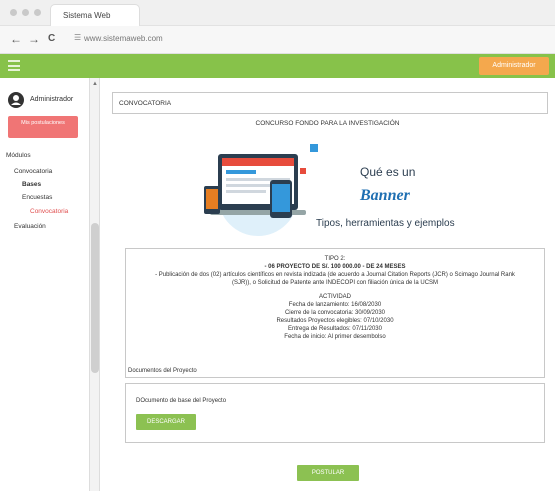 The image size is (555, 491). Describe the element at coordinates (13, 12) in the screenshot. I see `close-window-button` at that location.